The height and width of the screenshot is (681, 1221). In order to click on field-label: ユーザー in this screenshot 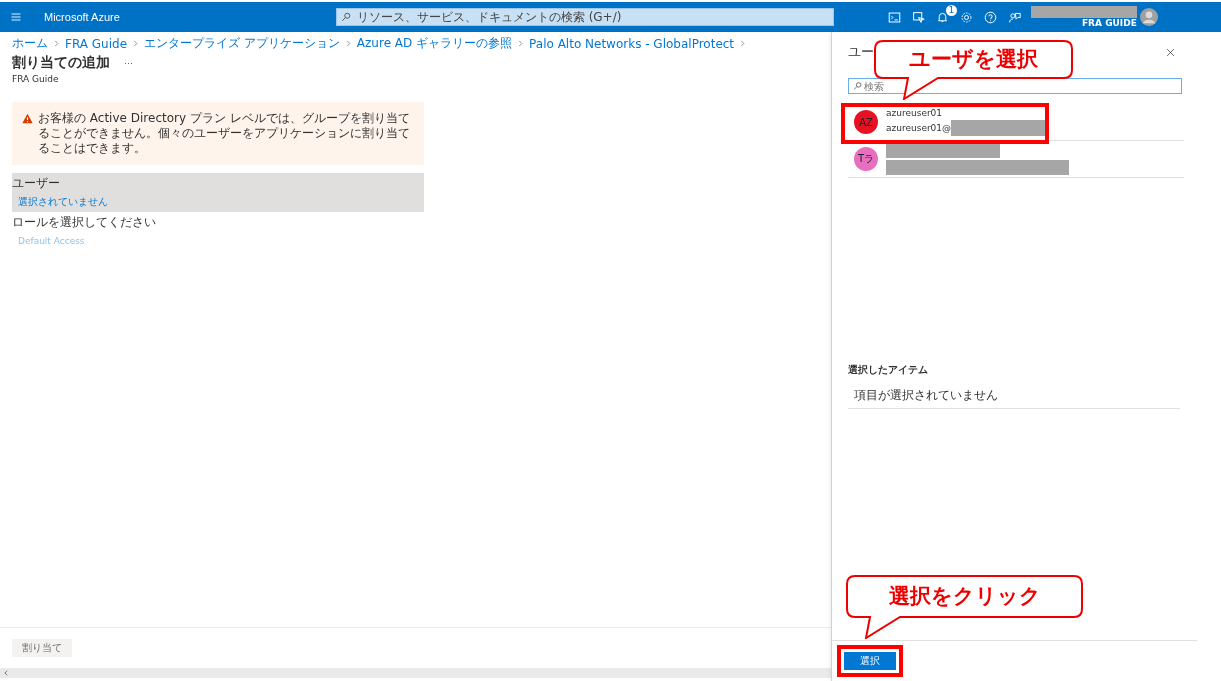, I will do `click(36, 183)`.